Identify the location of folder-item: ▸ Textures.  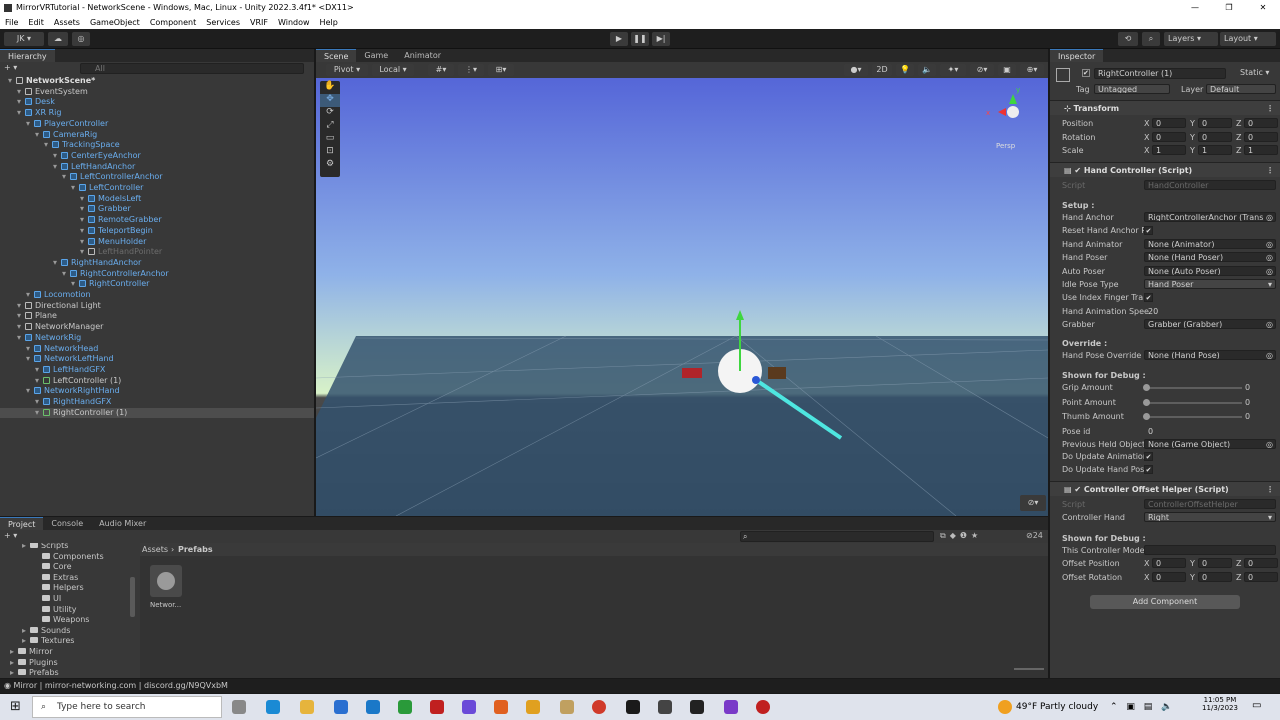
(48, 641).